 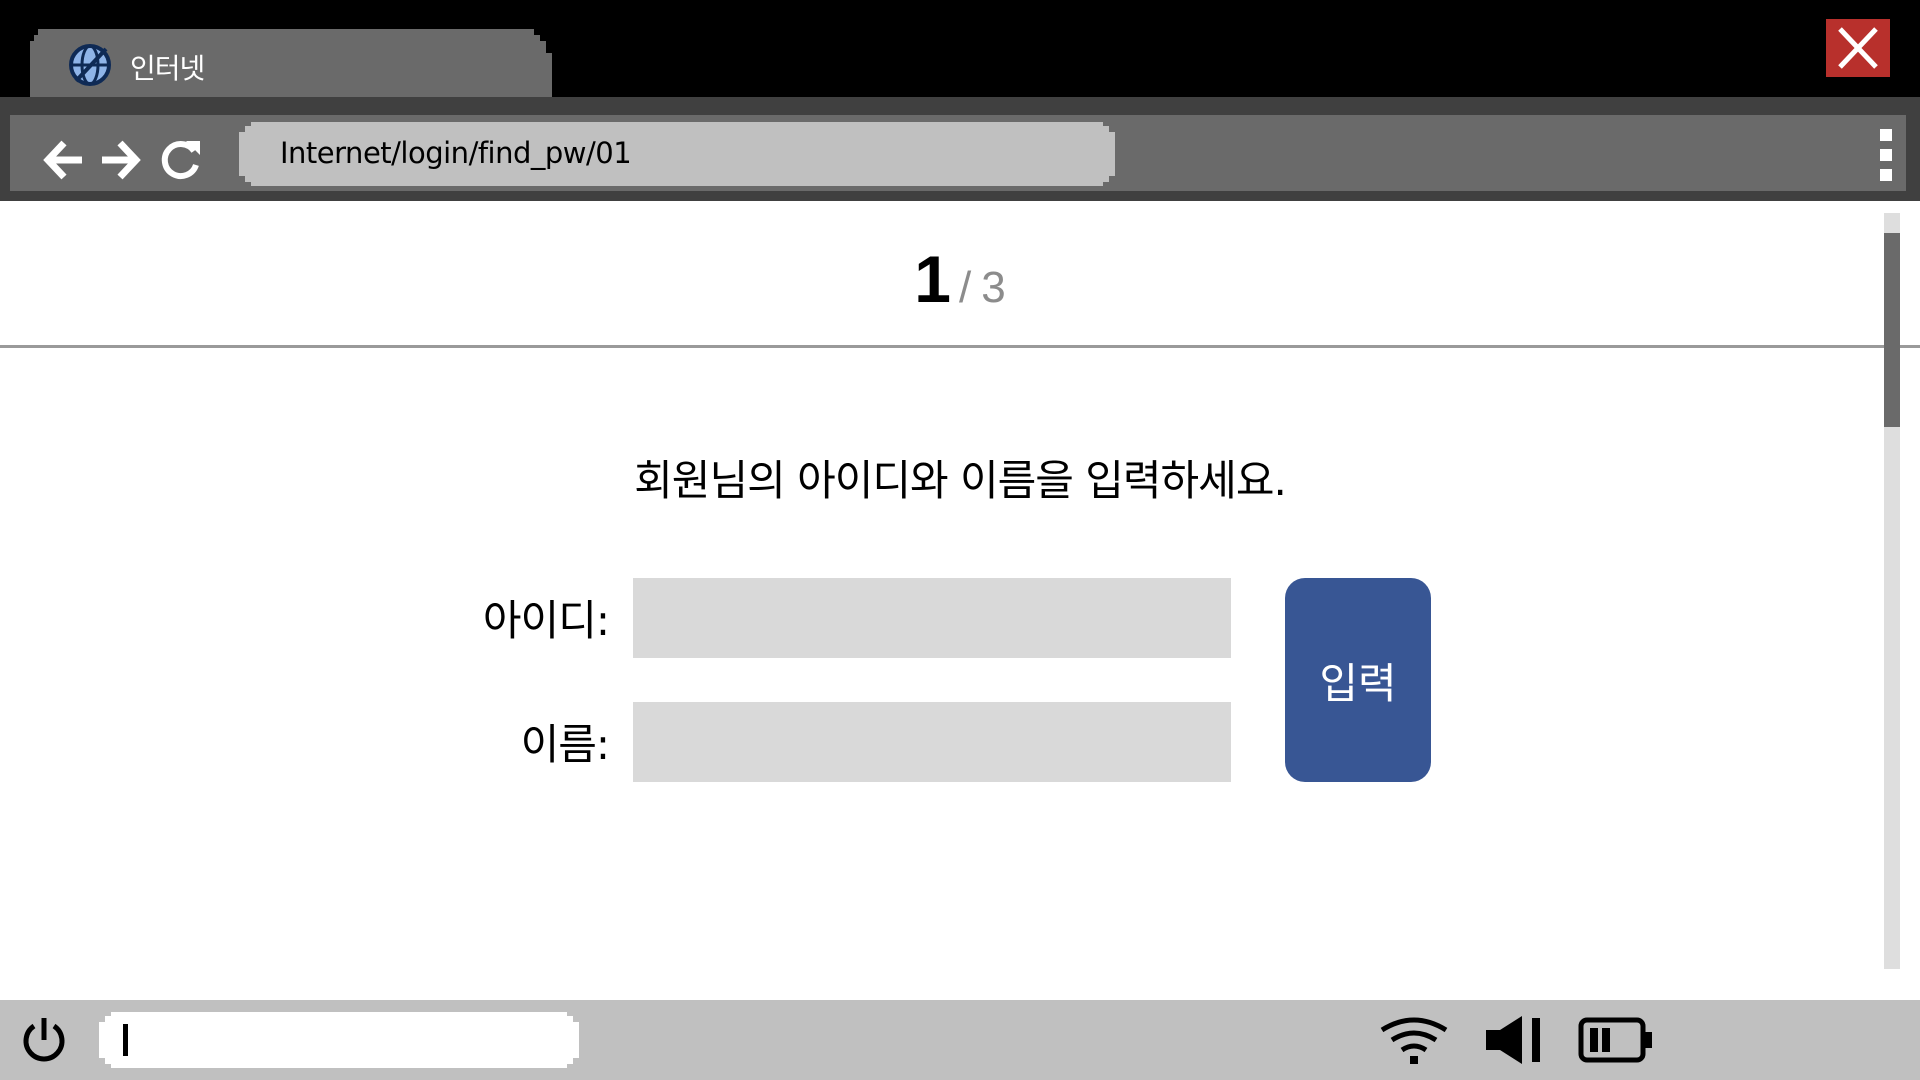 I want to click on close-icon, so click(x=1858, y=48).